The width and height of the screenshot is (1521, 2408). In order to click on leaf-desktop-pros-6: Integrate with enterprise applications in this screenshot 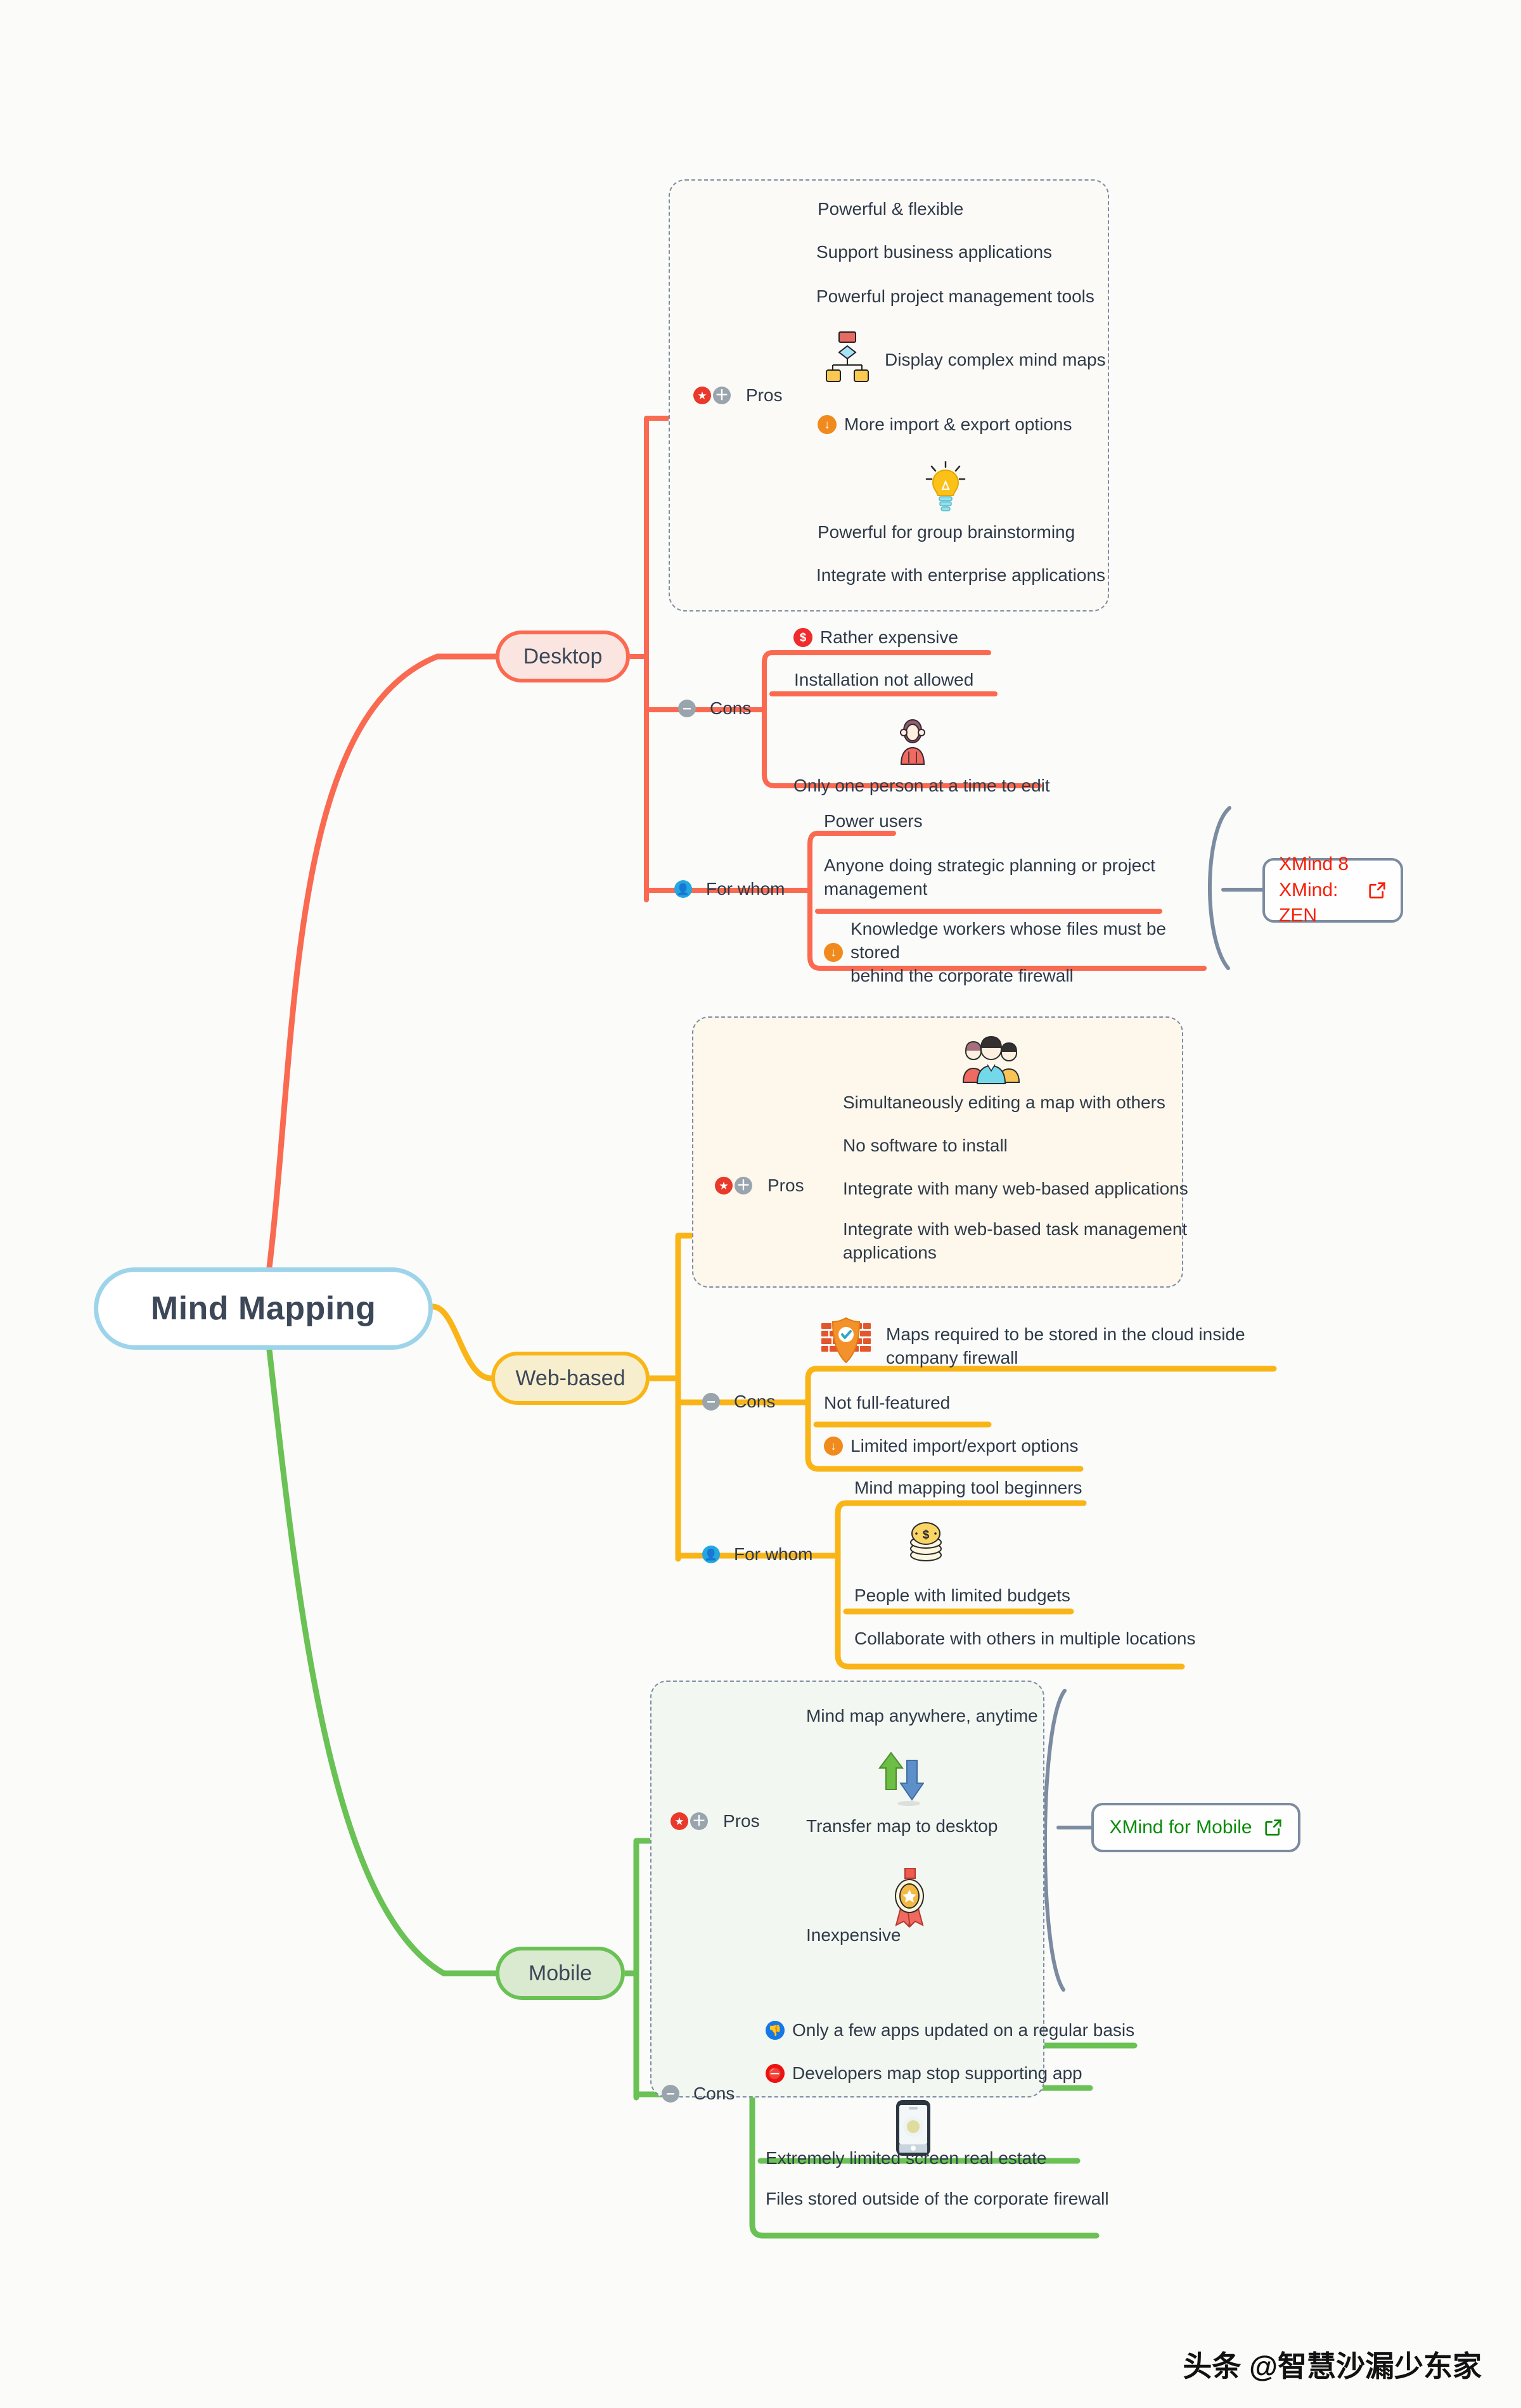, I will do `click(960, 575)`.